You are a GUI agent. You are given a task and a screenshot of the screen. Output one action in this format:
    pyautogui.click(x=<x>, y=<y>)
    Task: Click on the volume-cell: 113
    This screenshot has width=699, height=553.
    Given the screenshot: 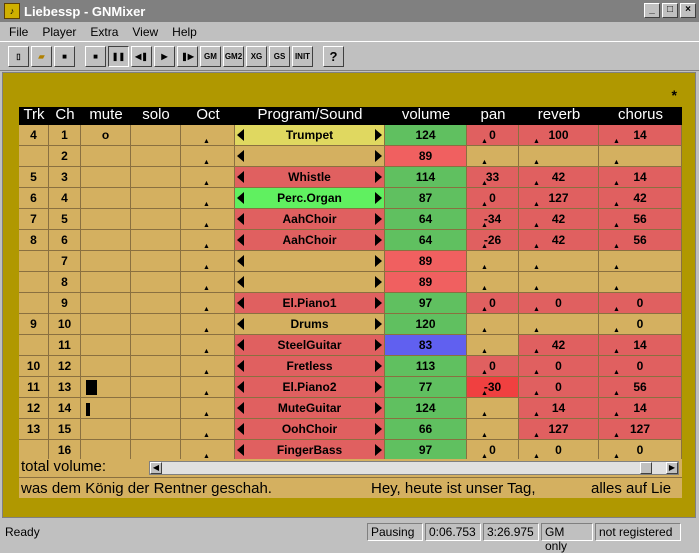 What is the action you would take?
    pyautogui.click(x=426, y=366)
    